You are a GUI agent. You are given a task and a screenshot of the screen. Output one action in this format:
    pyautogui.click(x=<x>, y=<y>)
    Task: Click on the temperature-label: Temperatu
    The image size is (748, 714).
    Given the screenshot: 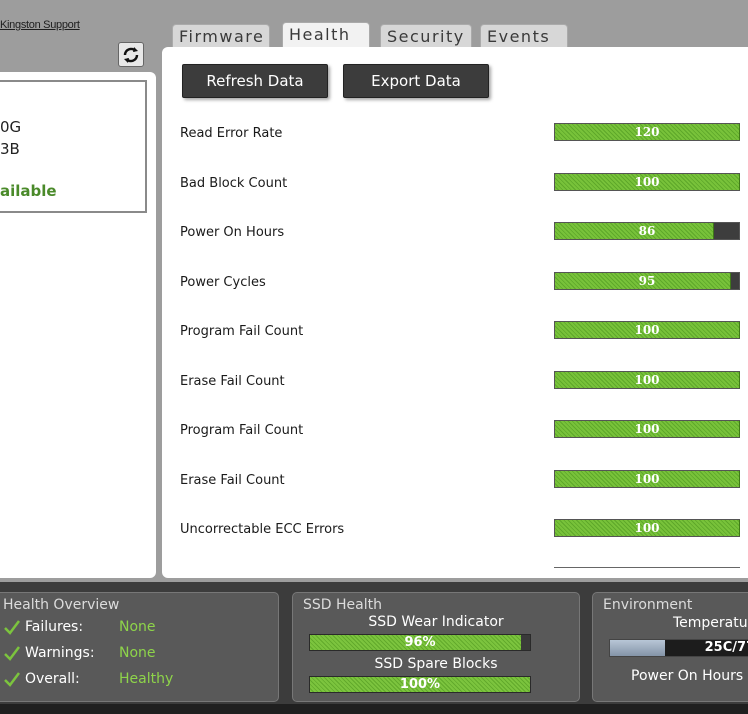 What is the action you would take?
    pyautogui.click(x=710, y=623)
    